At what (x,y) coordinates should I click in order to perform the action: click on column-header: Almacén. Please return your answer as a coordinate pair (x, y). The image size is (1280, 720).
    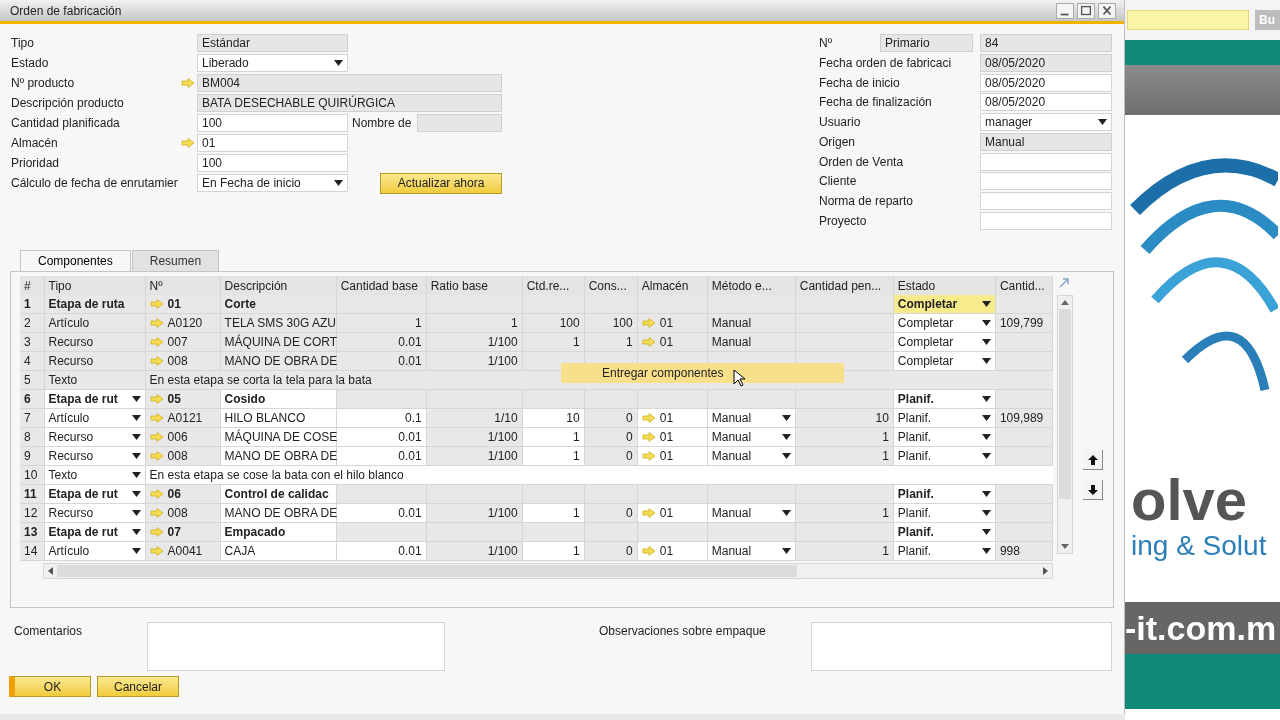
    Looking at the image, I should click on (672, 285).